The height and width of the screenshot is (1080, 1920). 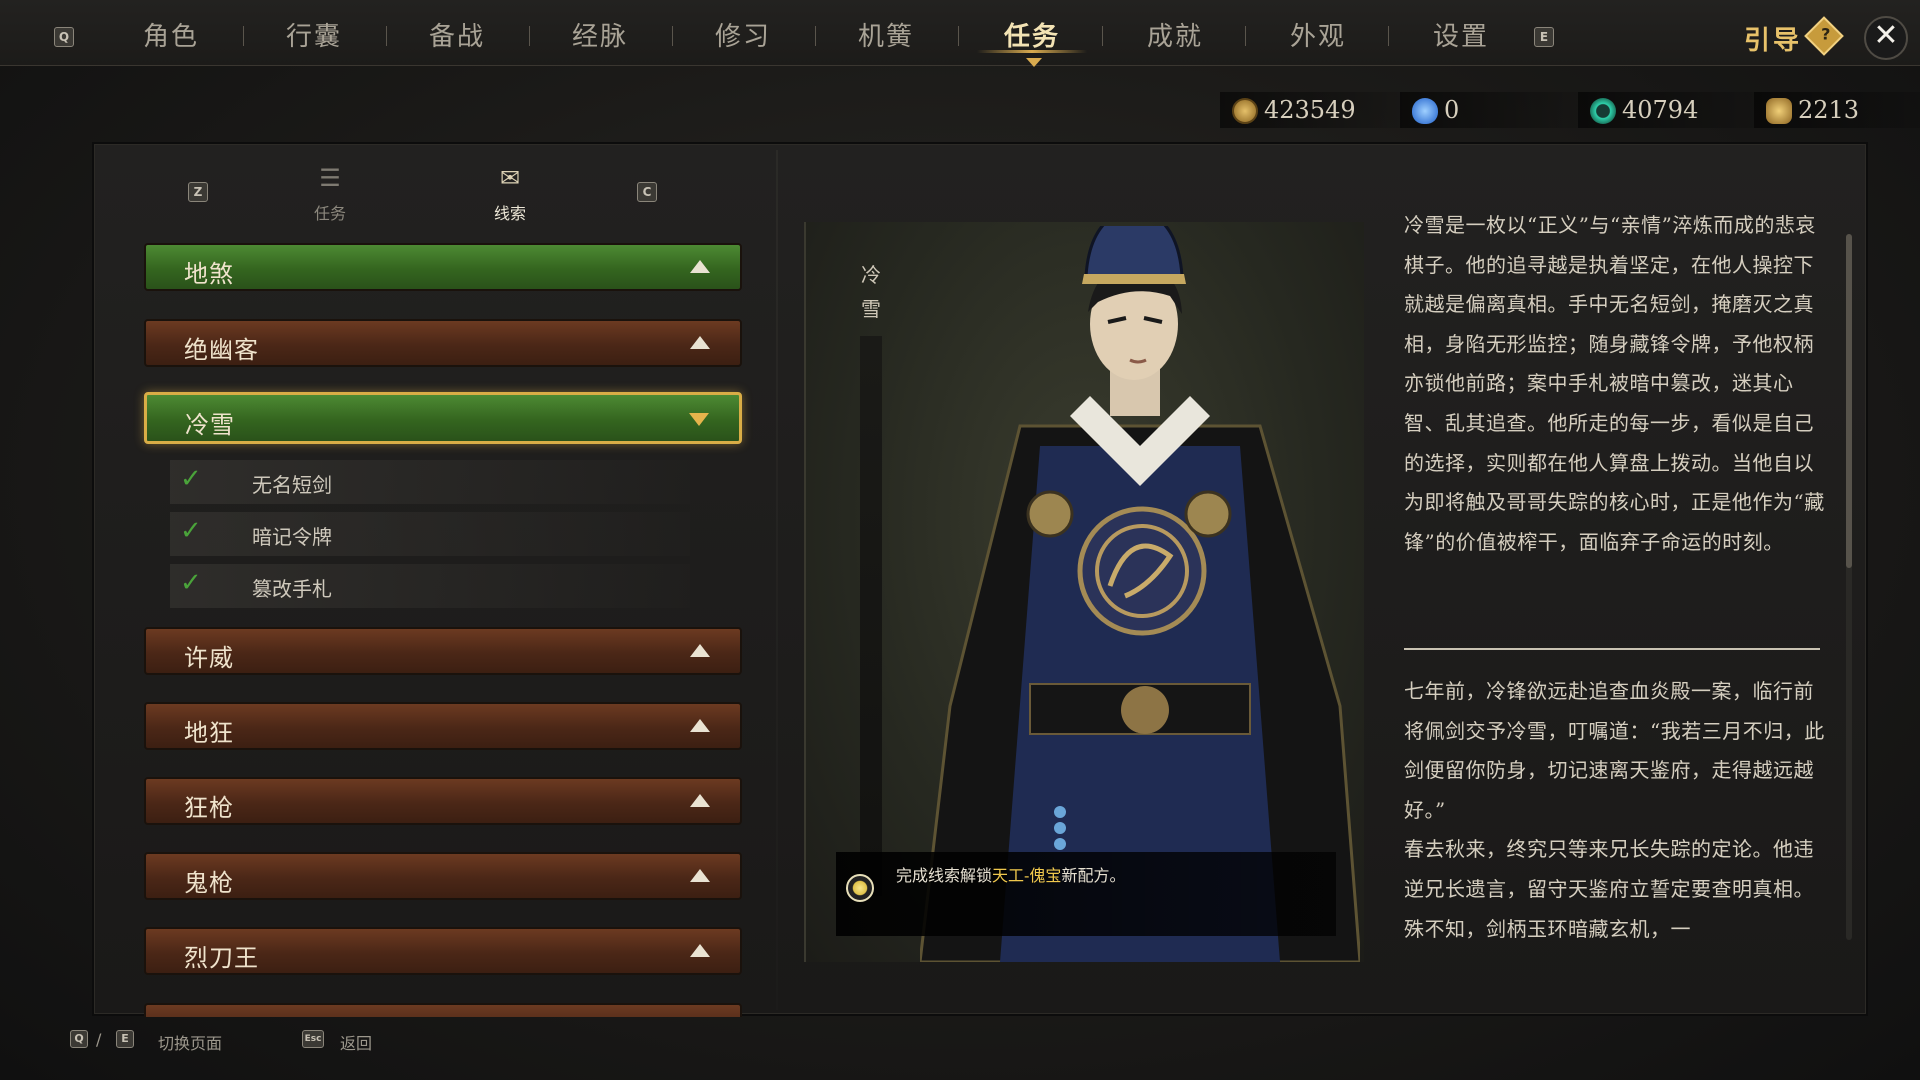 I want to click on clue-group-row: 许威, so click(x=443, y=651).